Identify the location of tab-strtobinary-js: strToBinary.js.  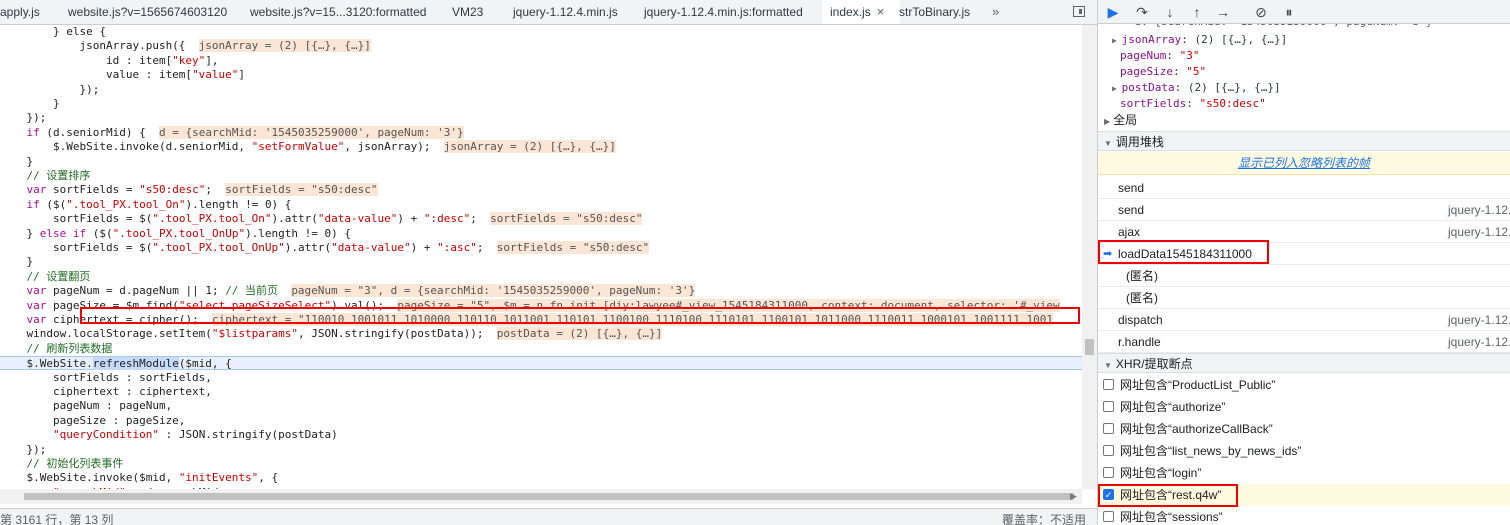
(941, 12).